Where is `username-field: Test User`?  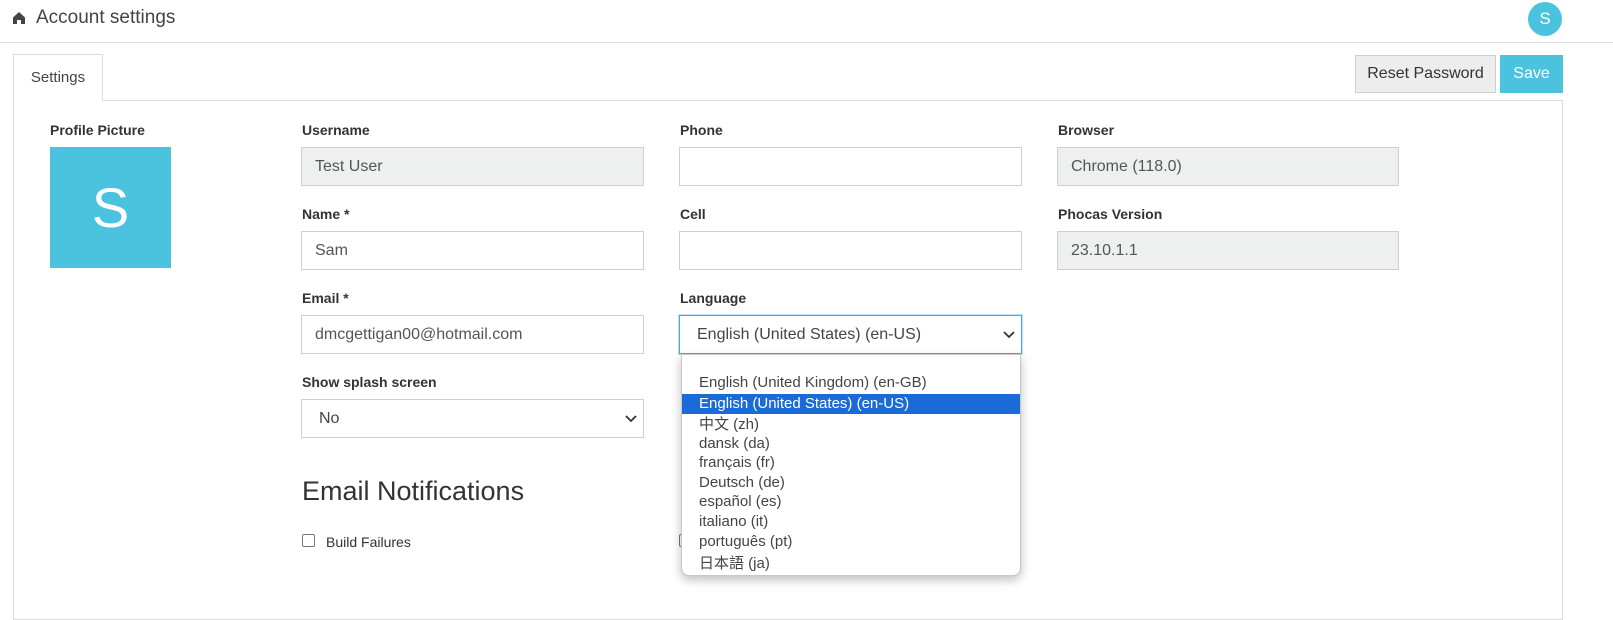
username-field: Test User is located at coordinates (472, 166).